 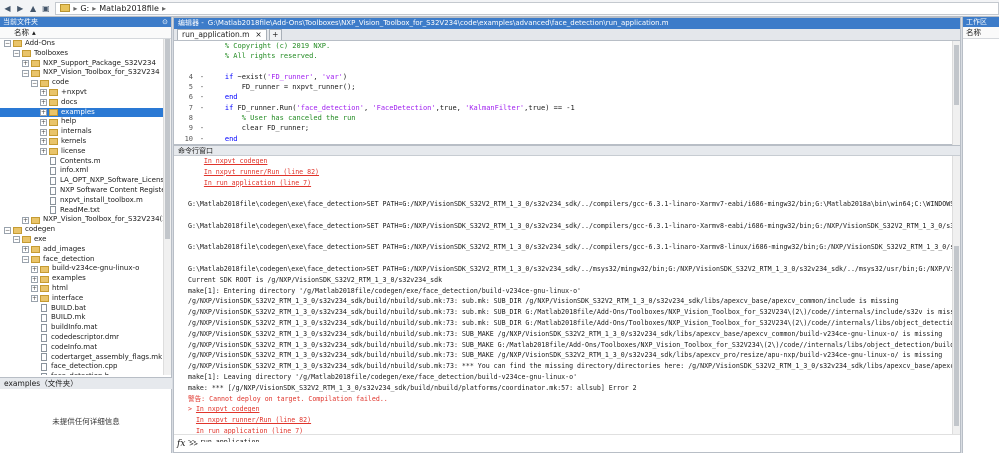 I want to click on tree-folder-item: + html, so click(x=81, y=289).